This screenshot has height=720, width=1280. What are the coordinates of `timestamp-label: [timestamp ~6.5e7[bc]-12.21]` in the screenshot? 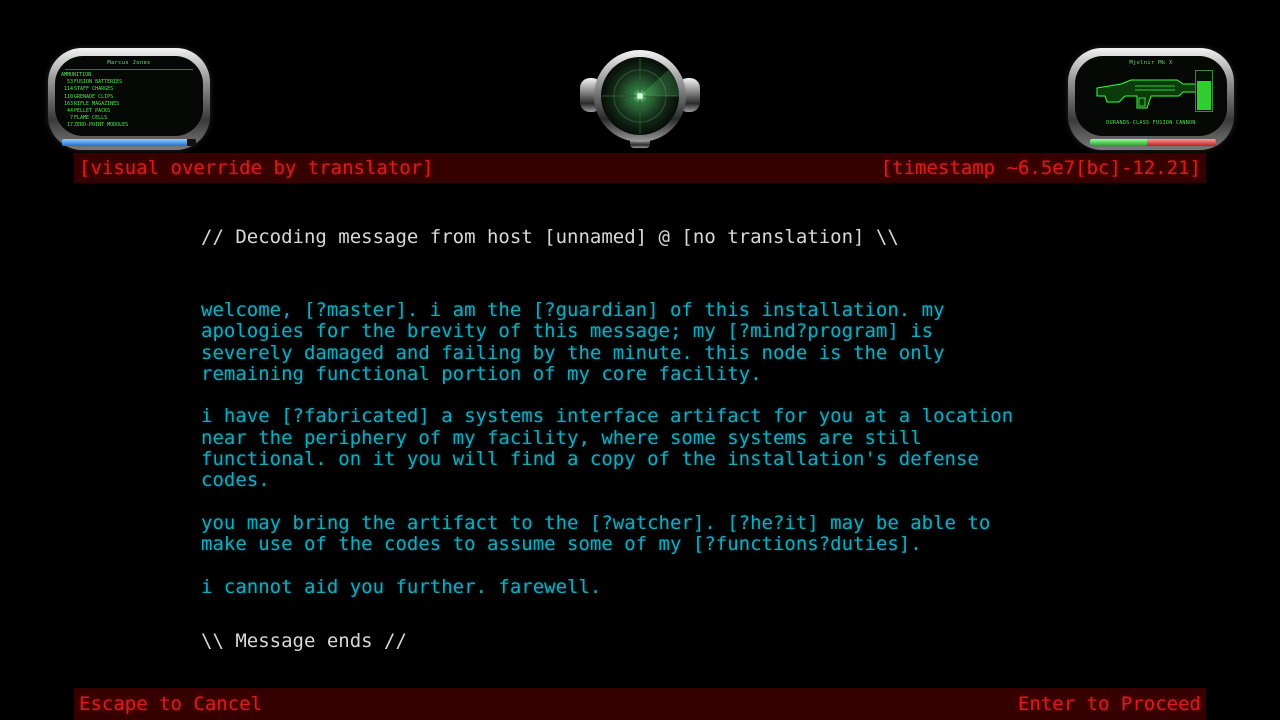 It's located at (1040, 168).